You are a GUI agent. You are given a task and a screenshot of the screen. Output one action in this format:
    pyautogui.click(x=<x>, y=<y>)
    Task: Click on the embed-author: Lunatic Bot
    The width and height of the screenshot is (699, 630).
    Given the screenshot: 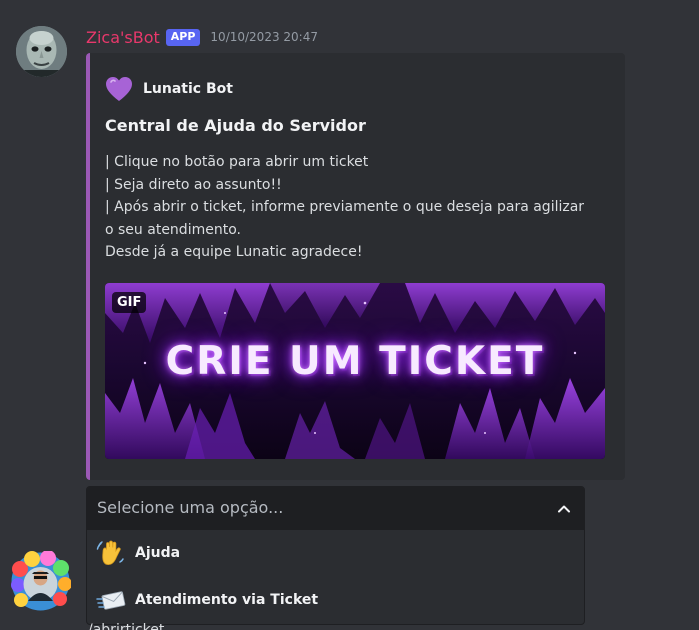 What is the action you would take?
    pyautogui.click(x=169, y=89)
    